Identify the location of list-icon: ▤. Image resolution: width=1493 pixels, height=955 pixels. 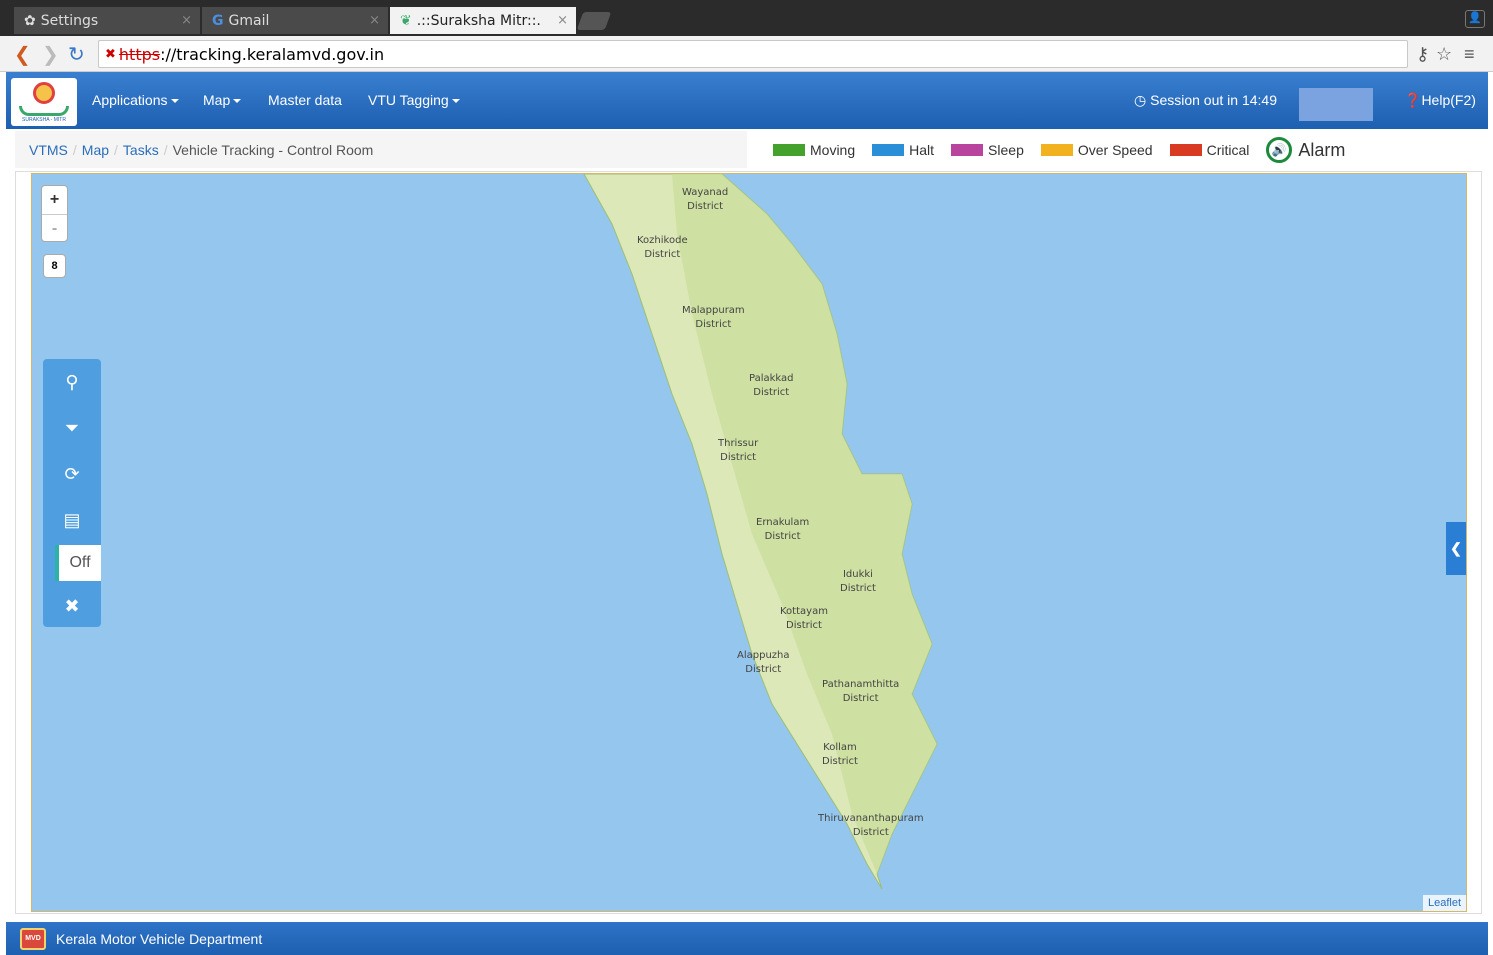
(72, 520).